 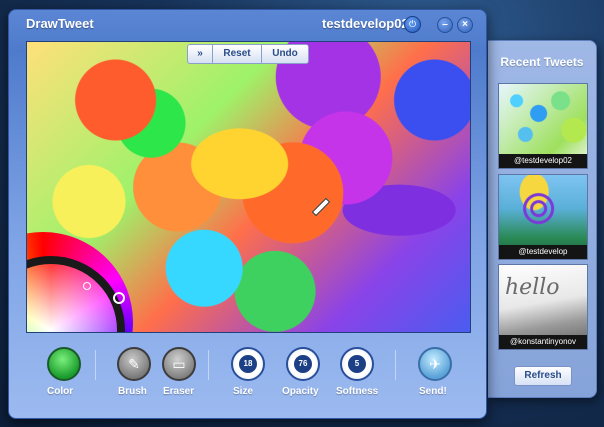 What do you see at coordinates (365, 23) in the screenshot?
I see `username: testdevelop02` at bounding box center [365, 23].